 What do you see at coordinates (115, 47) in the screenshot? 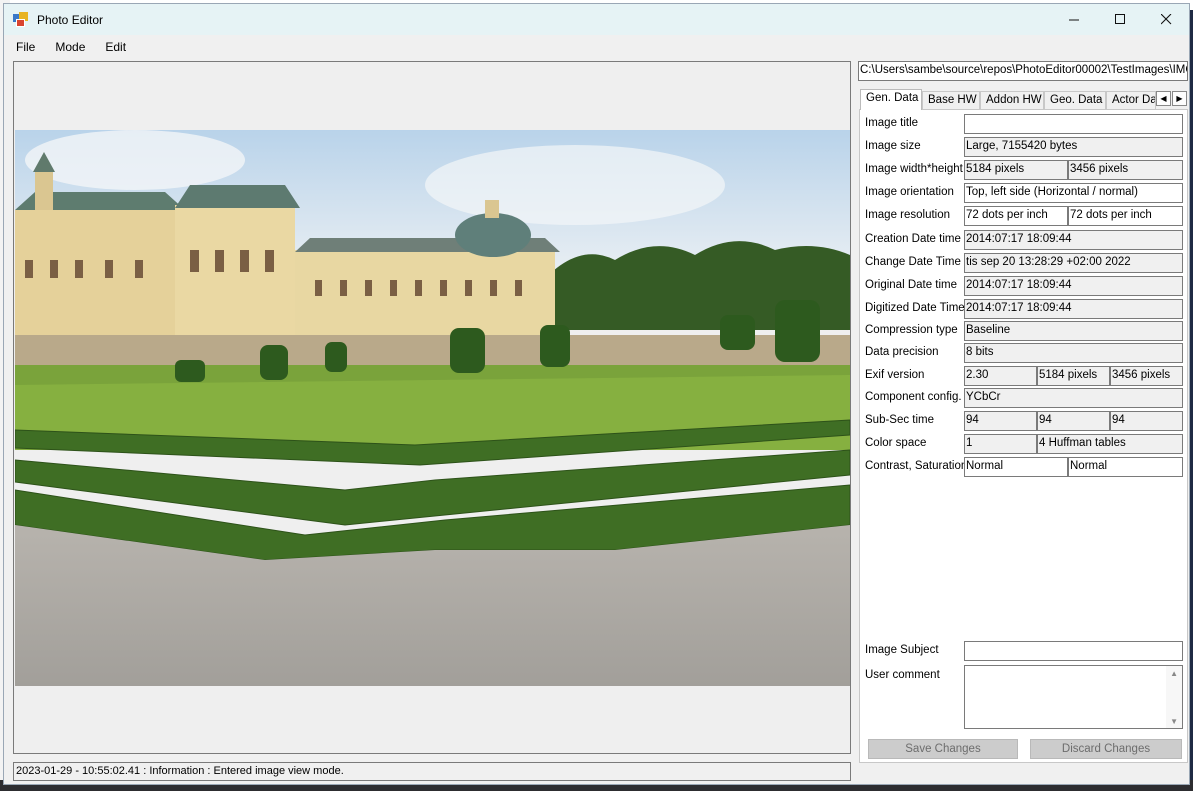
I see `menu-edit: Edit` at bounding box center [115, 47].